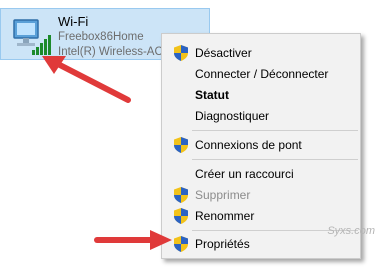  I want to click on adapter-network-name: Freebox86Home, so click(101, 37).